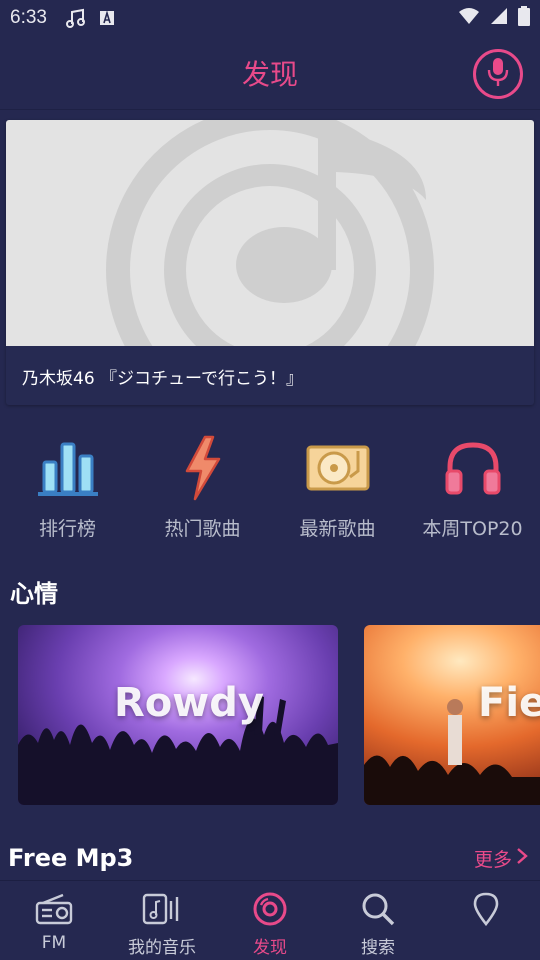 This screenshot has width=540, height=960. I want to click on mood-card-label: Fiev, so click(509, 703).